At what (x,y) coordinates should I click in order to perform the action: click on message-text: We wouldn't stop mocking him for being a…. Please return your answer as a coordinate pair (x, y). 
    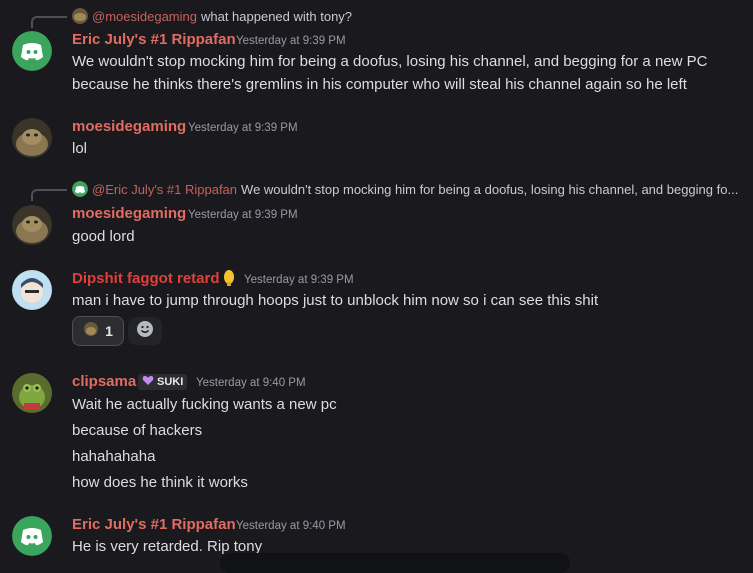
    Looking at the image, I should click on (390, 61).